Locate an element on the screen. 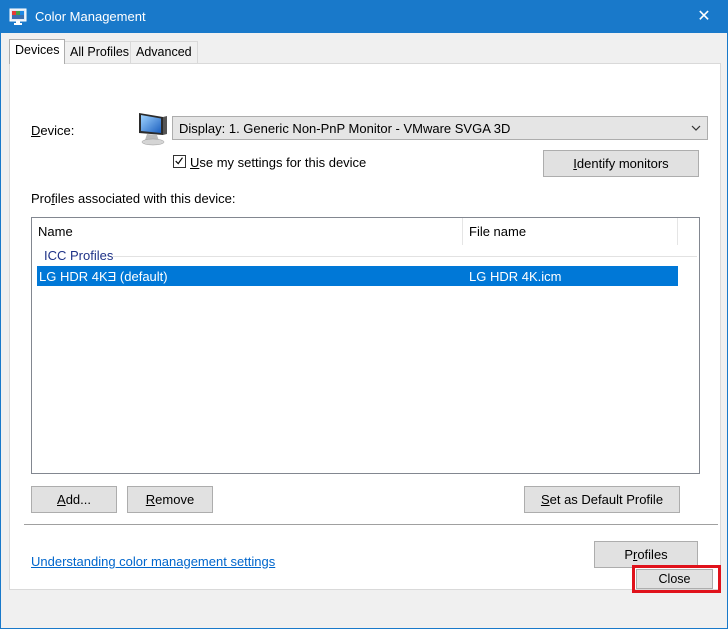 This screenshot has width=728, height=629. close-button: Close is located at coordinates (674, 579).